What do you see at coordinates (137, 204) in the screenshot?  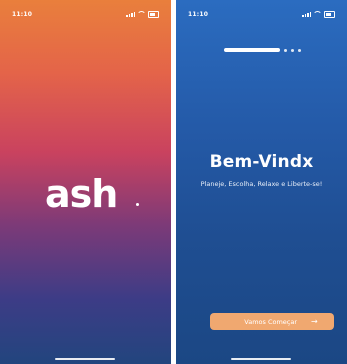 I see `logo-dot` at bounding box center [137, 204].